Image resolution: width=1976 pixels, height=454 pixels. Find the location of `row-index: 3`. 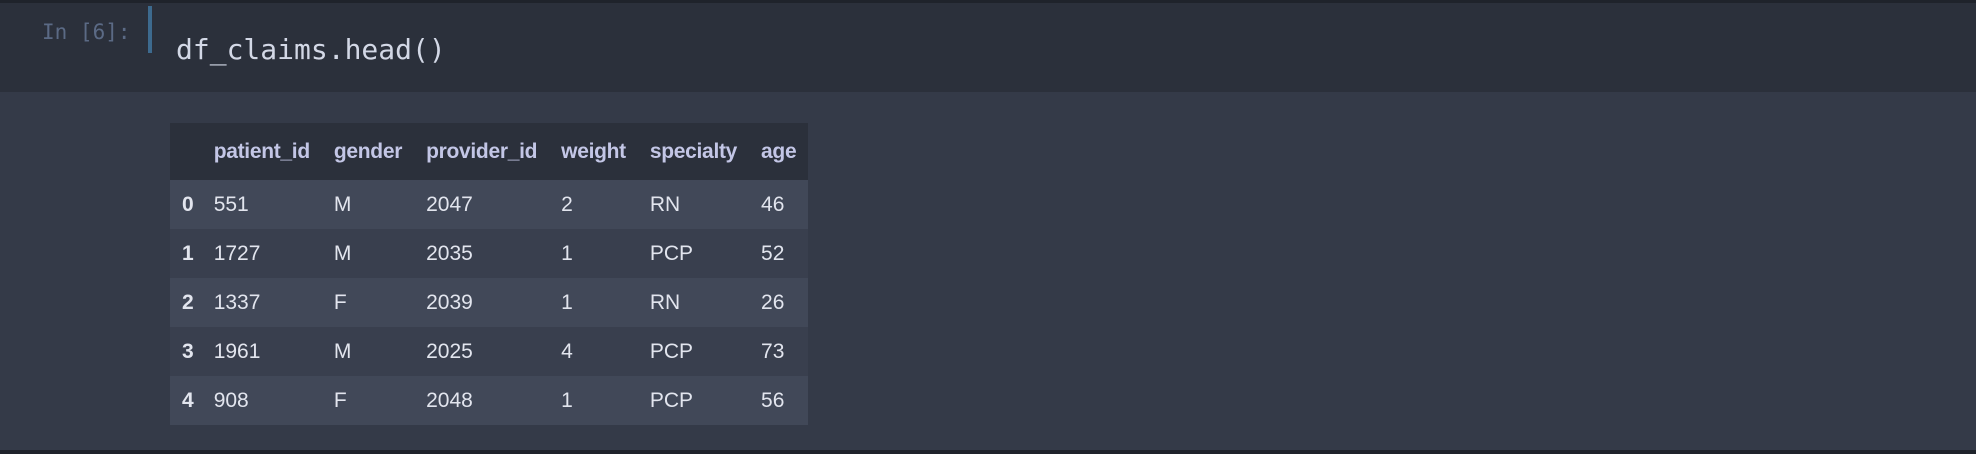

row-index: 3 is located at coordinates (186, 351).